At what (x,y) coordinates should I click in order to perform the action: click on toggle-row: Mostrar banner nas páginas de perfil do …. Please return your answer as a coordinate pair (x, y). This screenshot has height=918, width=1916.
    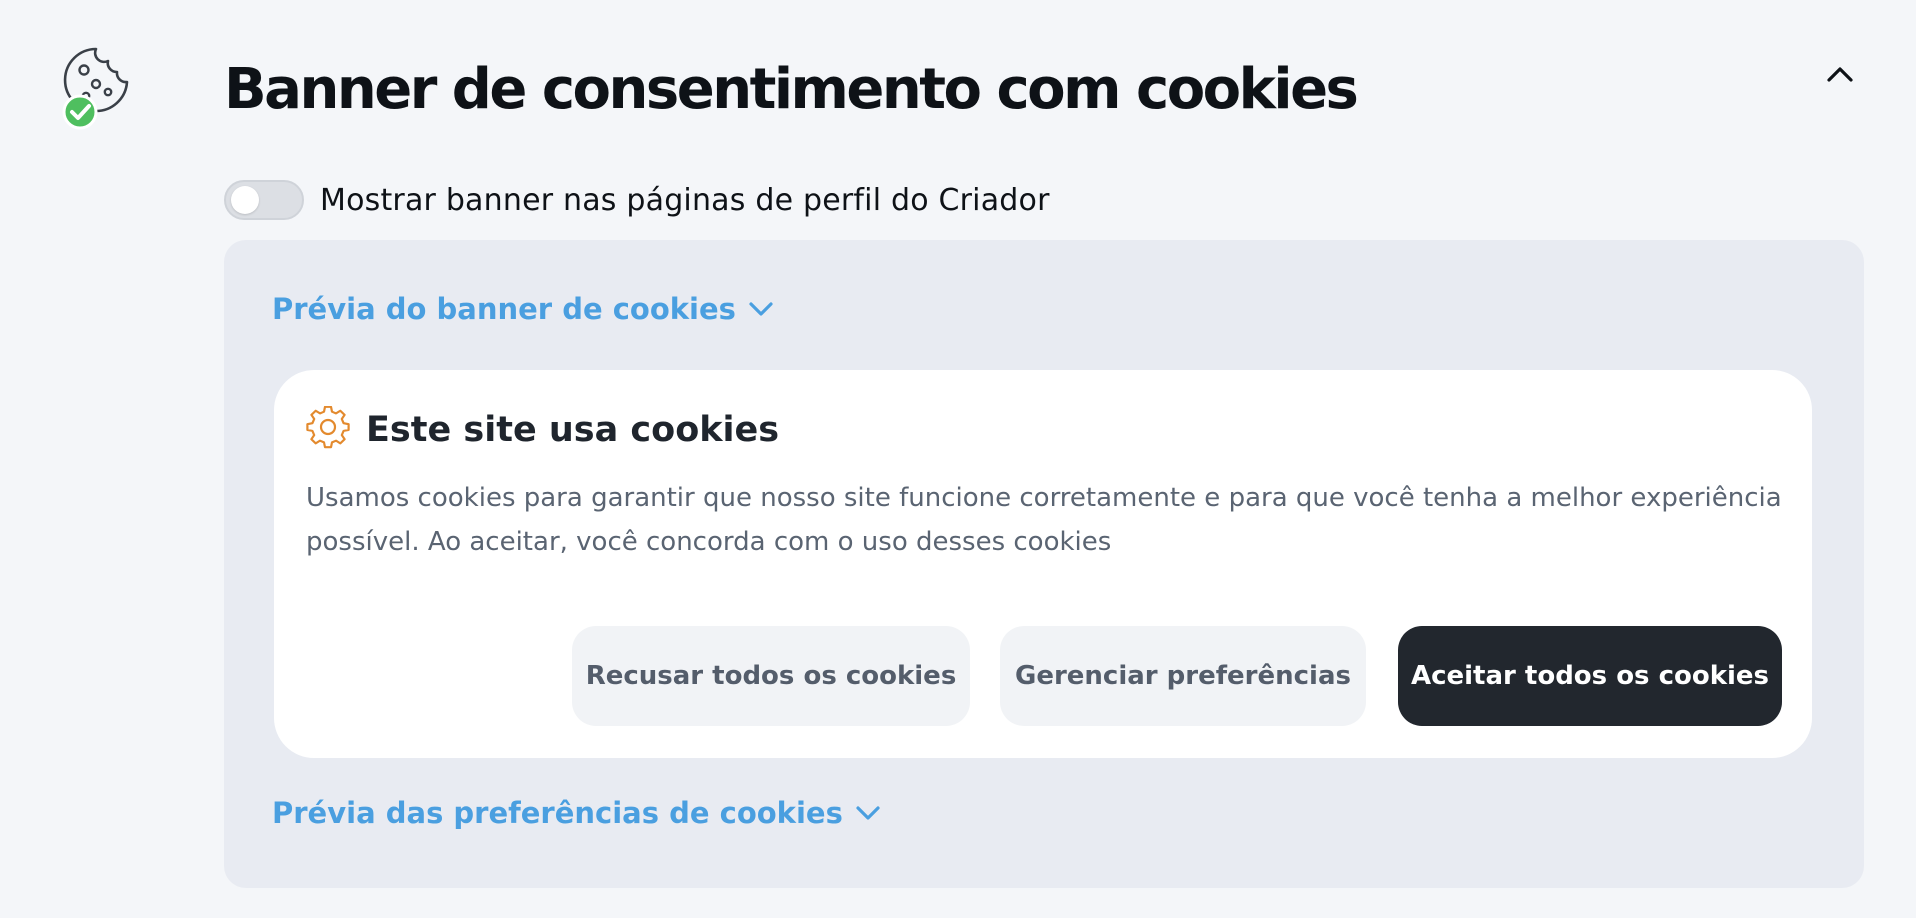
    Looking at the image, I should click on (637, 200).